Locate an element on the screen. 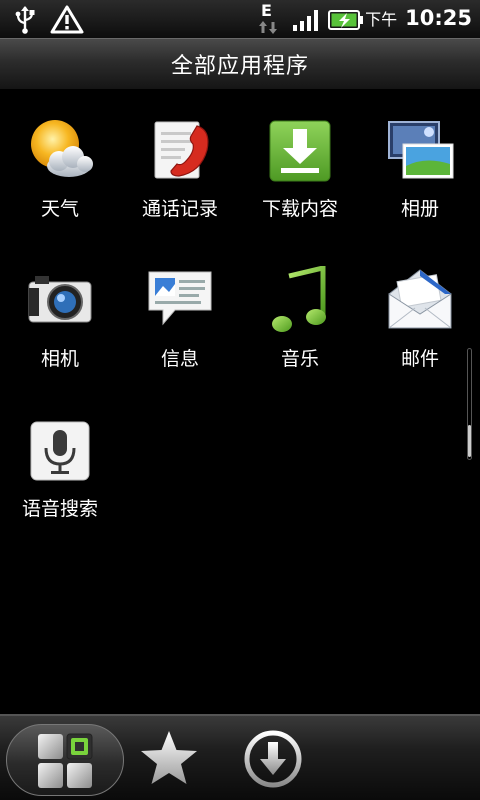  app-music: 音乐 is located at coordinates (300, 315).